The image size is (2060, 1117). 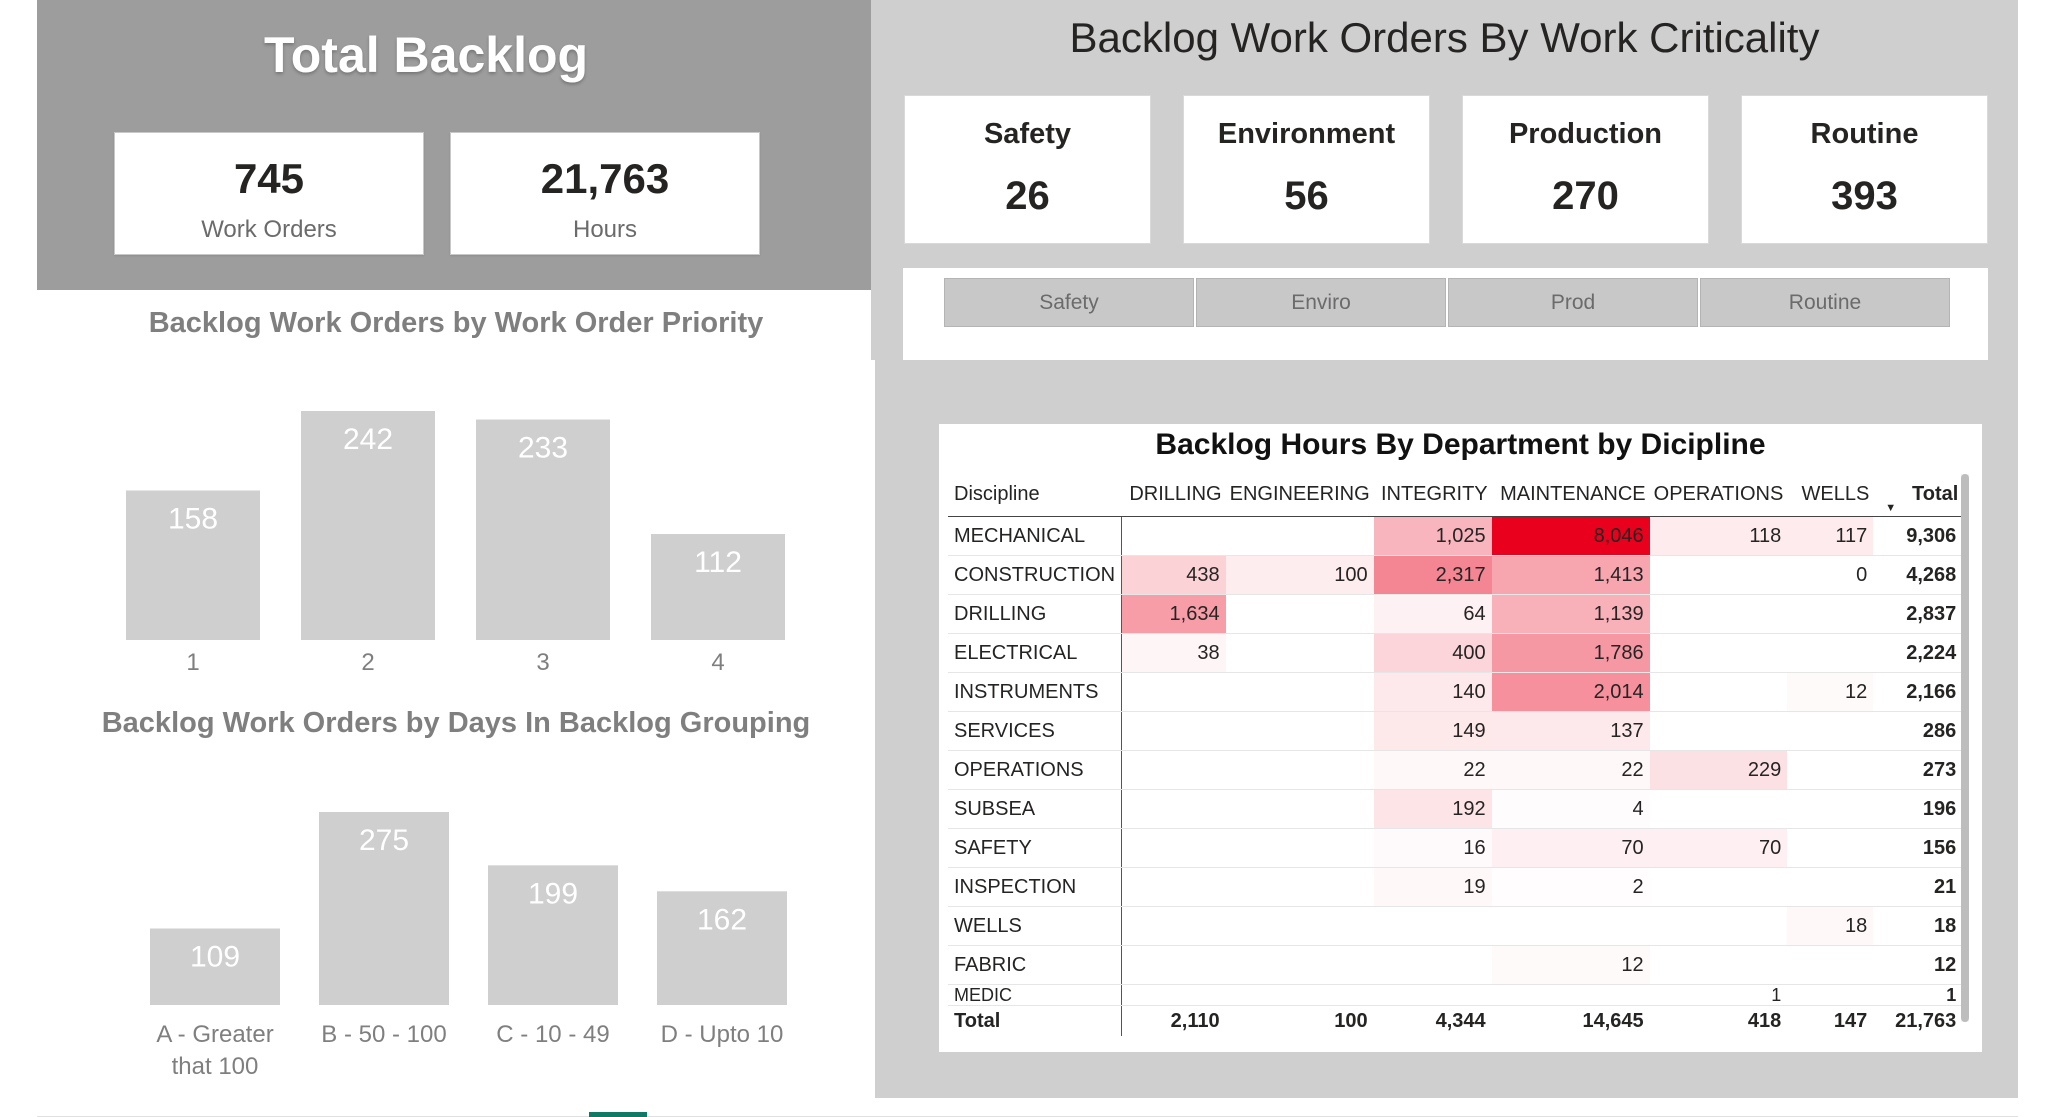 I want to click on work-orders-label: Work Orders, so click(x=269, y=229).